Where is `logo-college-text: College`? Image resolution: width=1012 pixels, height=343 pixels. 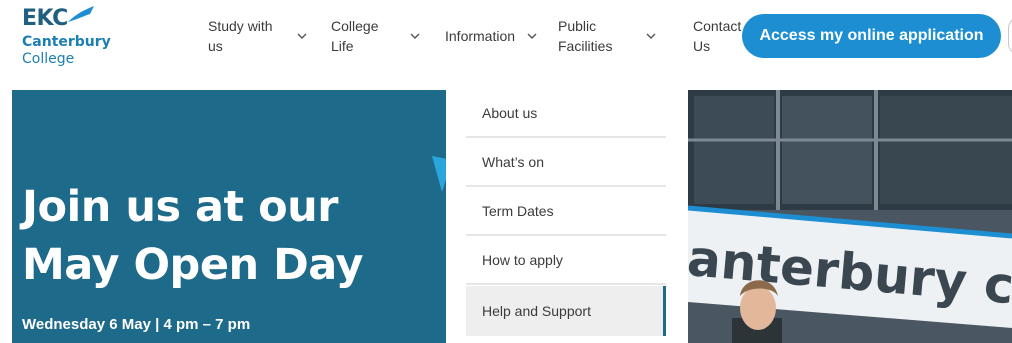 logo-college-text: College is located at coordinates (48, 59).